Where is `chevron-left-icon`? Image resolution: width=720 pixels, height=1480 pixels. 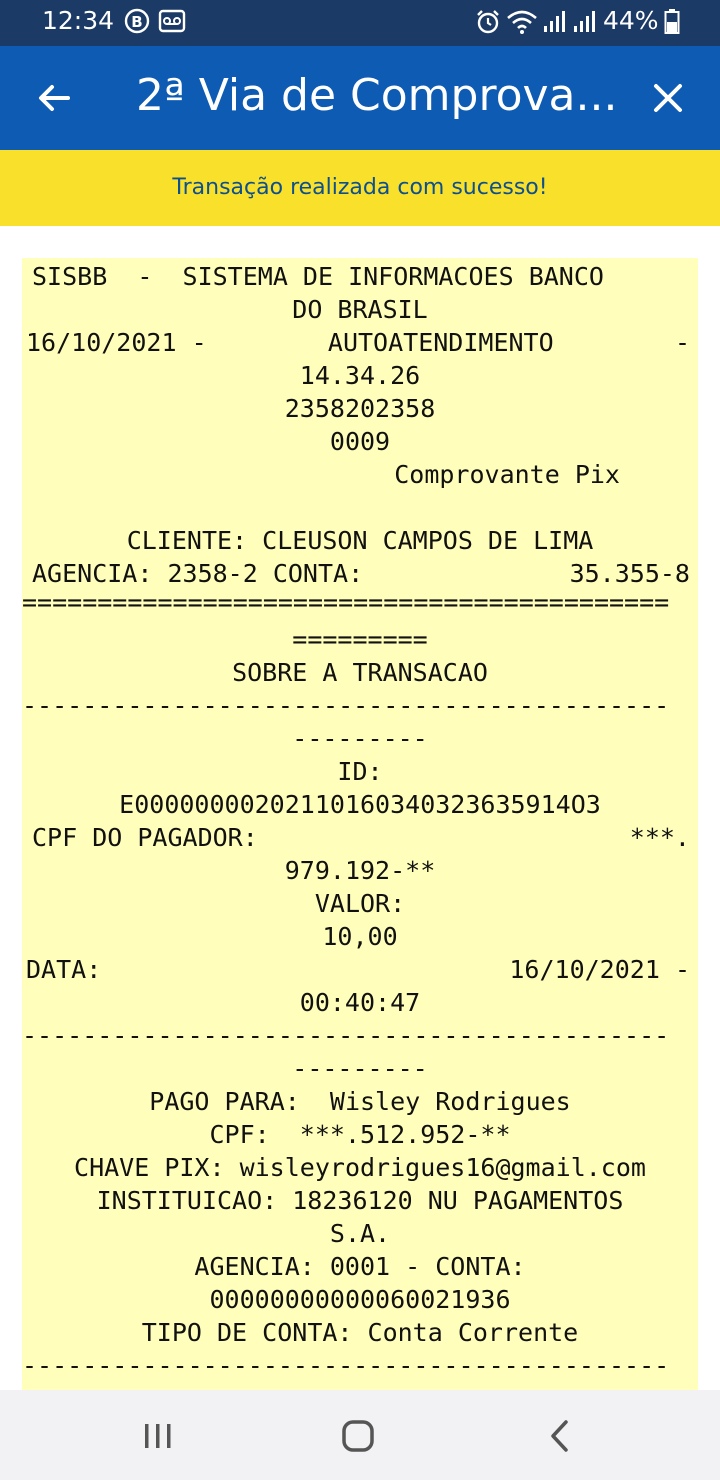
chevron-left-icon is located at coordinates (560, 1436).